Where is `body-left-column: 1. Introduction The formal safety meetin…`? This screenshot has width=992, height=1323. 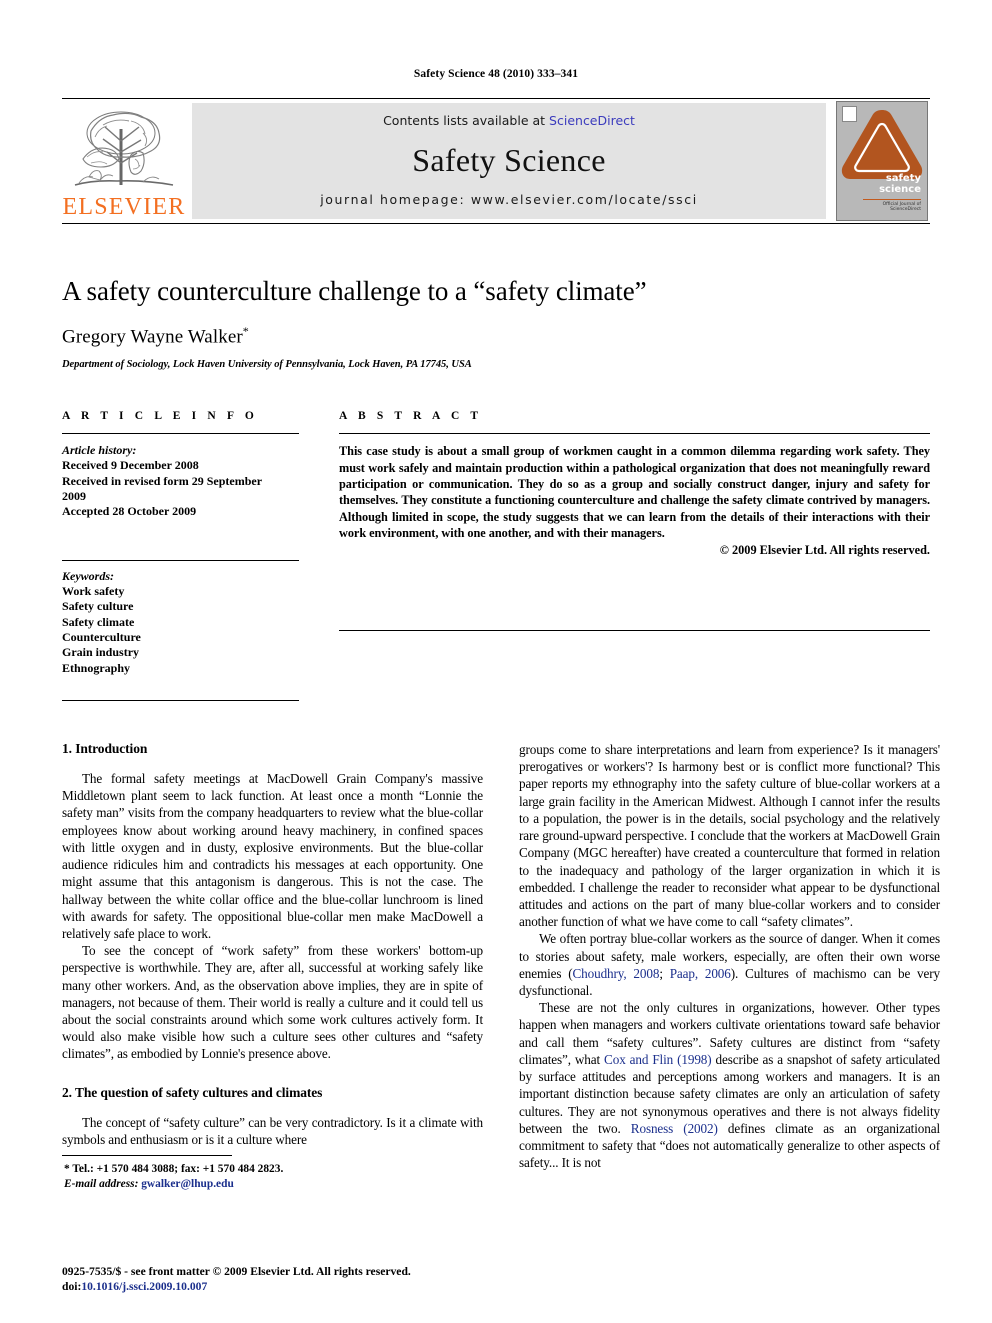
body-left-column: 1. Introduction The formal safety meetin… is located at coordinates (272, 966).